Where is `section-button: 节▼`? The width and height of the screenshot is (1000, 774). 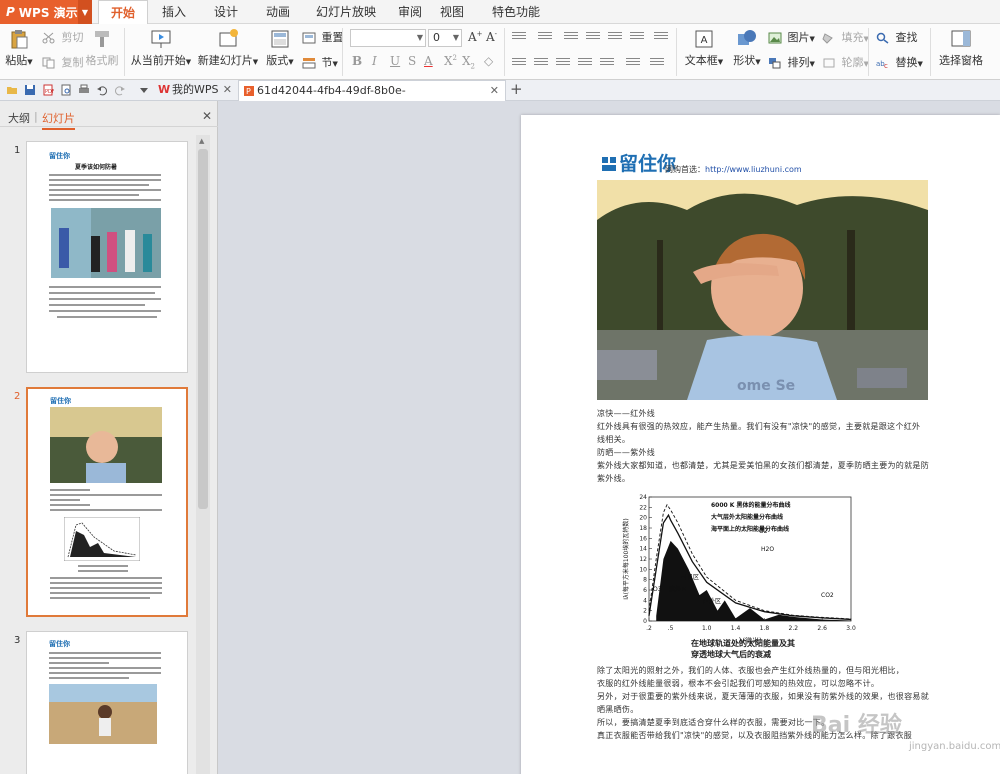 section-button: 节▼ is located at coordinates (320, 62).